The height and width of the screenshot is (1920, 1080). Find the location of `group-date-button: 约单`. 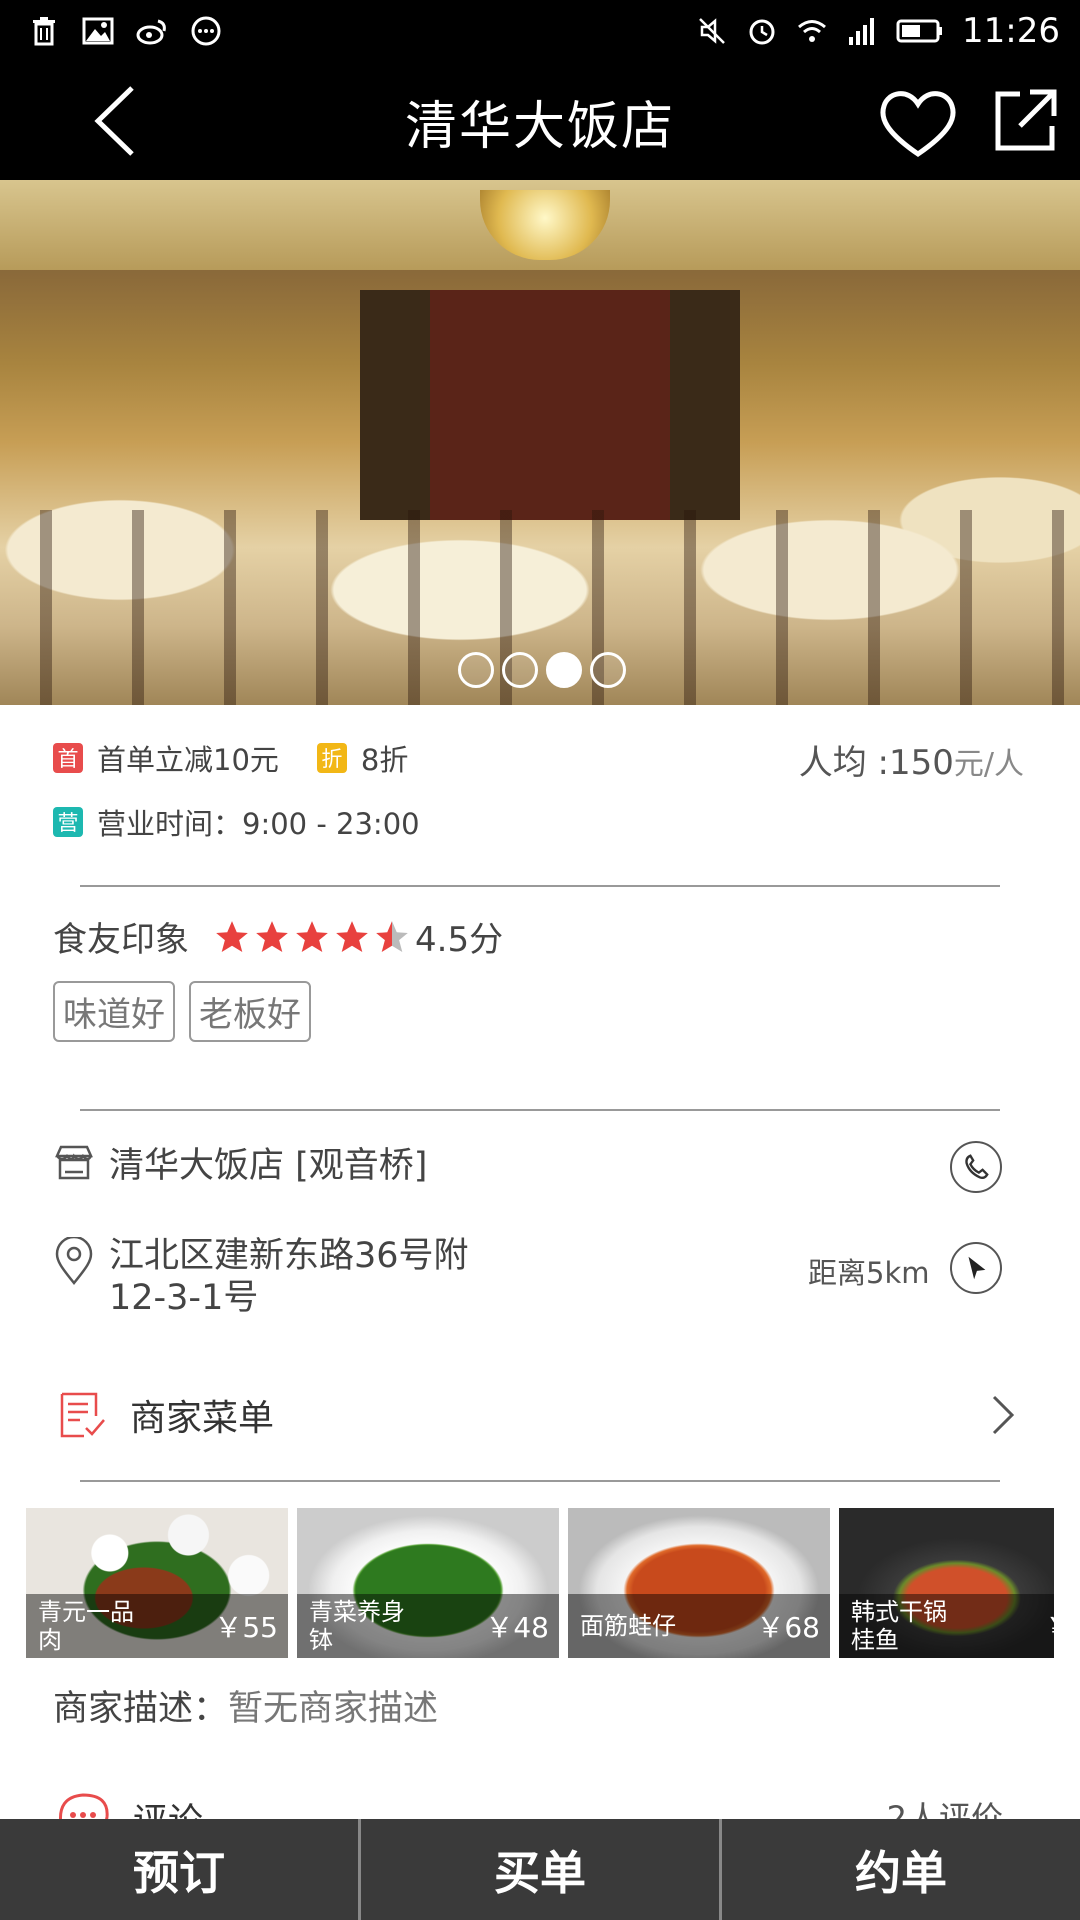

group-date-button: 约单 is located at coordinates (901, 1869).